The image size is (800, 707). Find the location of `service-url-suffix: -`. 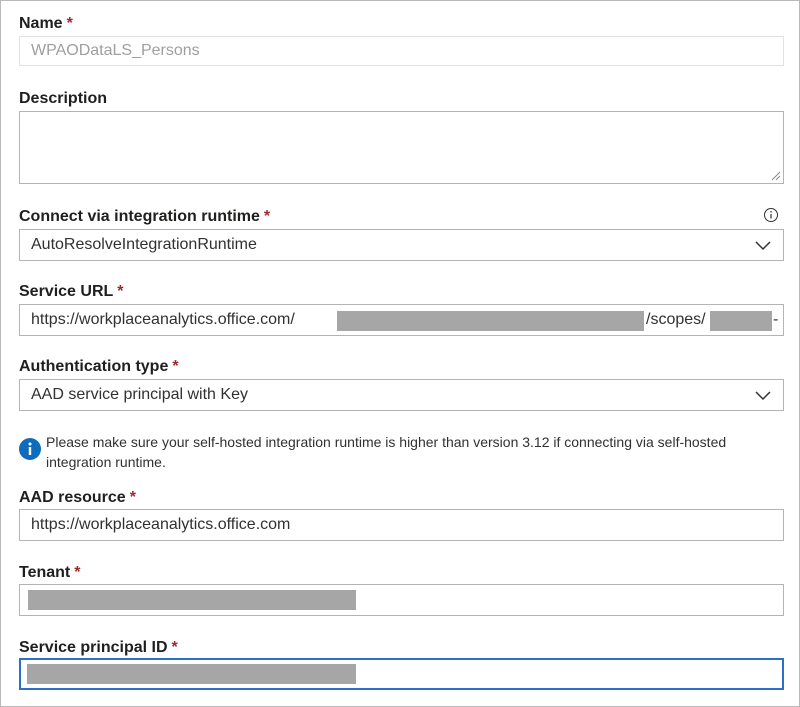

service-url-suffix: - is located at coordinates (776, 319).